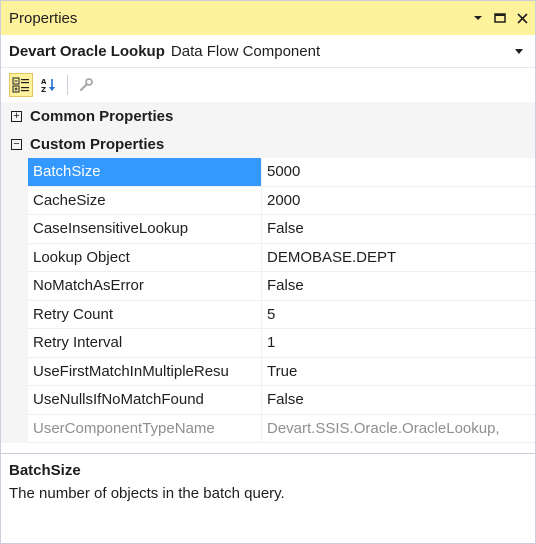 The width and height of the screenshot is (536, 544). I want to click on property-name: Retry Interval, so click(145, 343).